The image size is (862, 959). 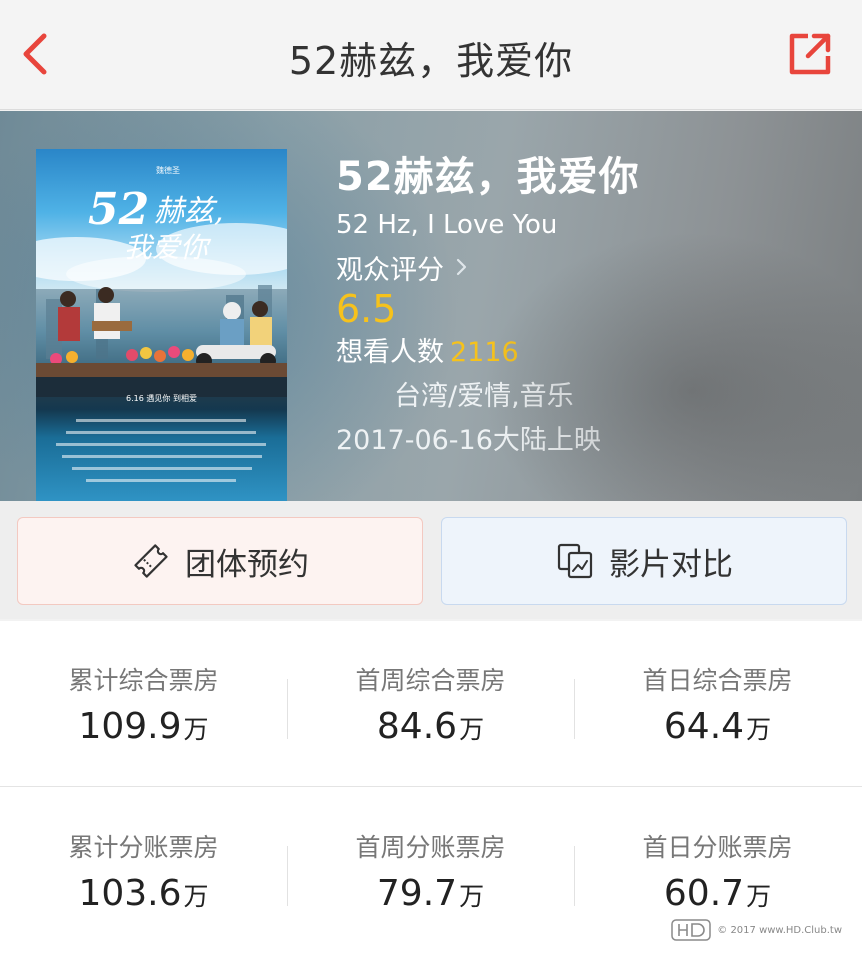 I want to click on poster-artwork: 魏德圣 52 赫兹, 我爱你 6.16 遇见你 到相爱, so click(x=161, y=323).